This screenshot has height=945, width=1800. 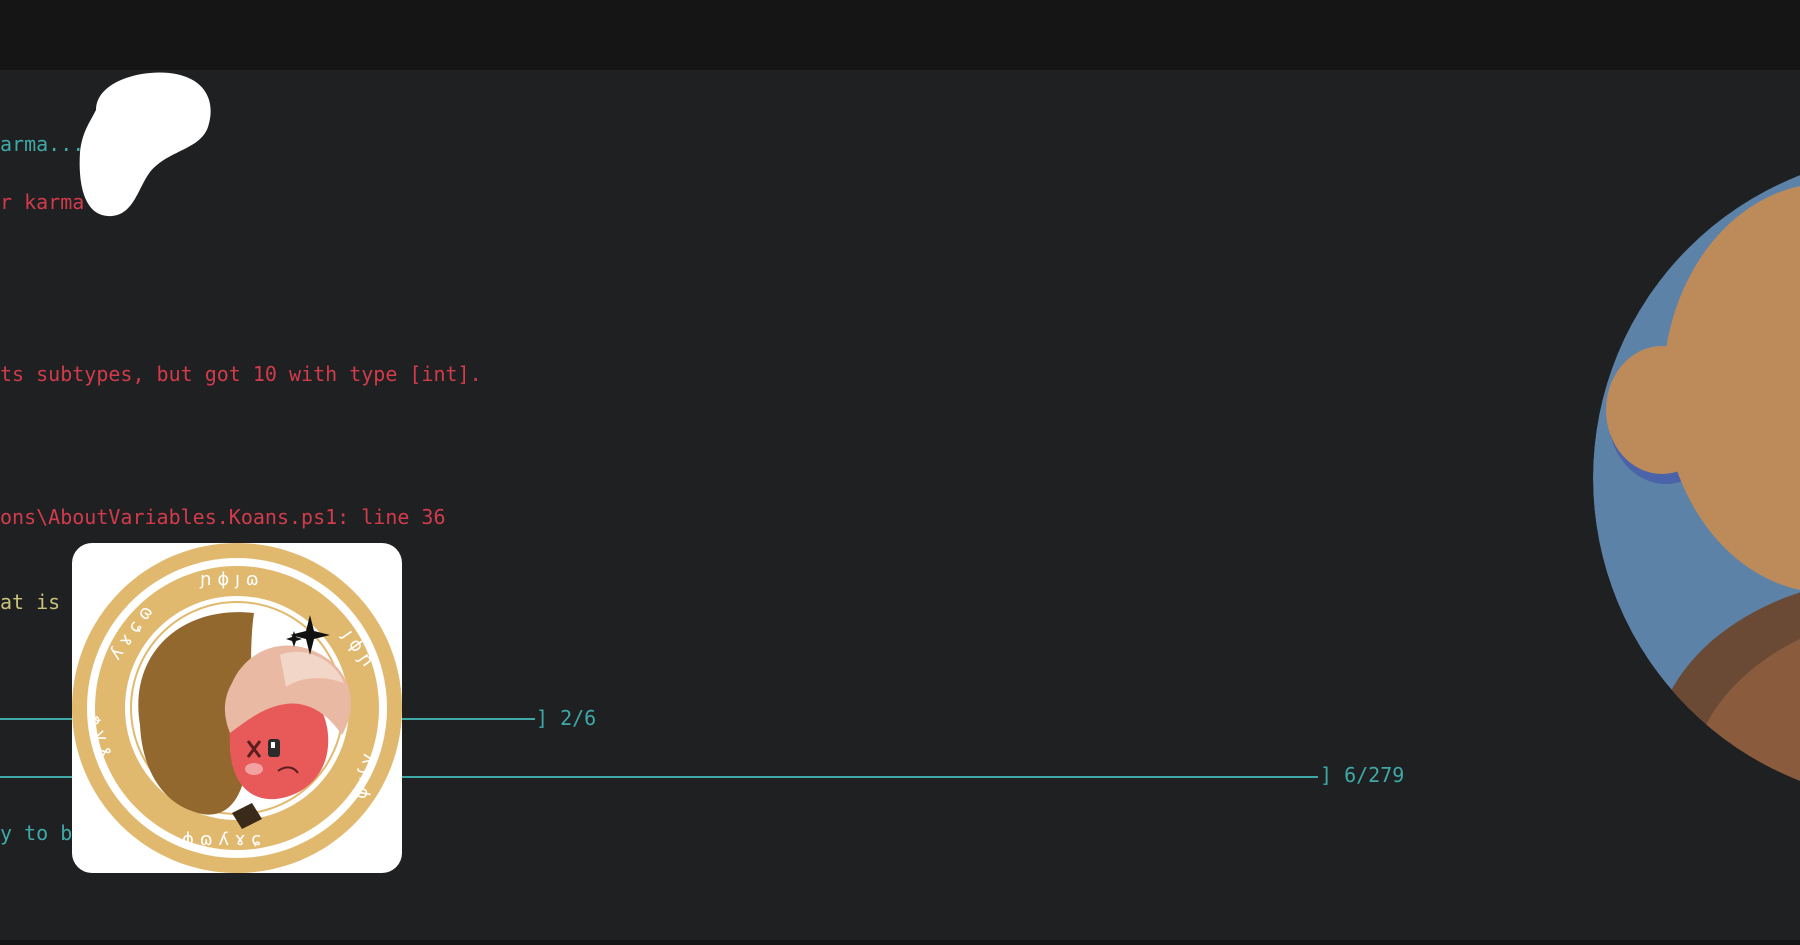 What do you see at coordinates (900, 942) in the screenshot?
I see `bottom-edge` at bounding box center [900, 942].